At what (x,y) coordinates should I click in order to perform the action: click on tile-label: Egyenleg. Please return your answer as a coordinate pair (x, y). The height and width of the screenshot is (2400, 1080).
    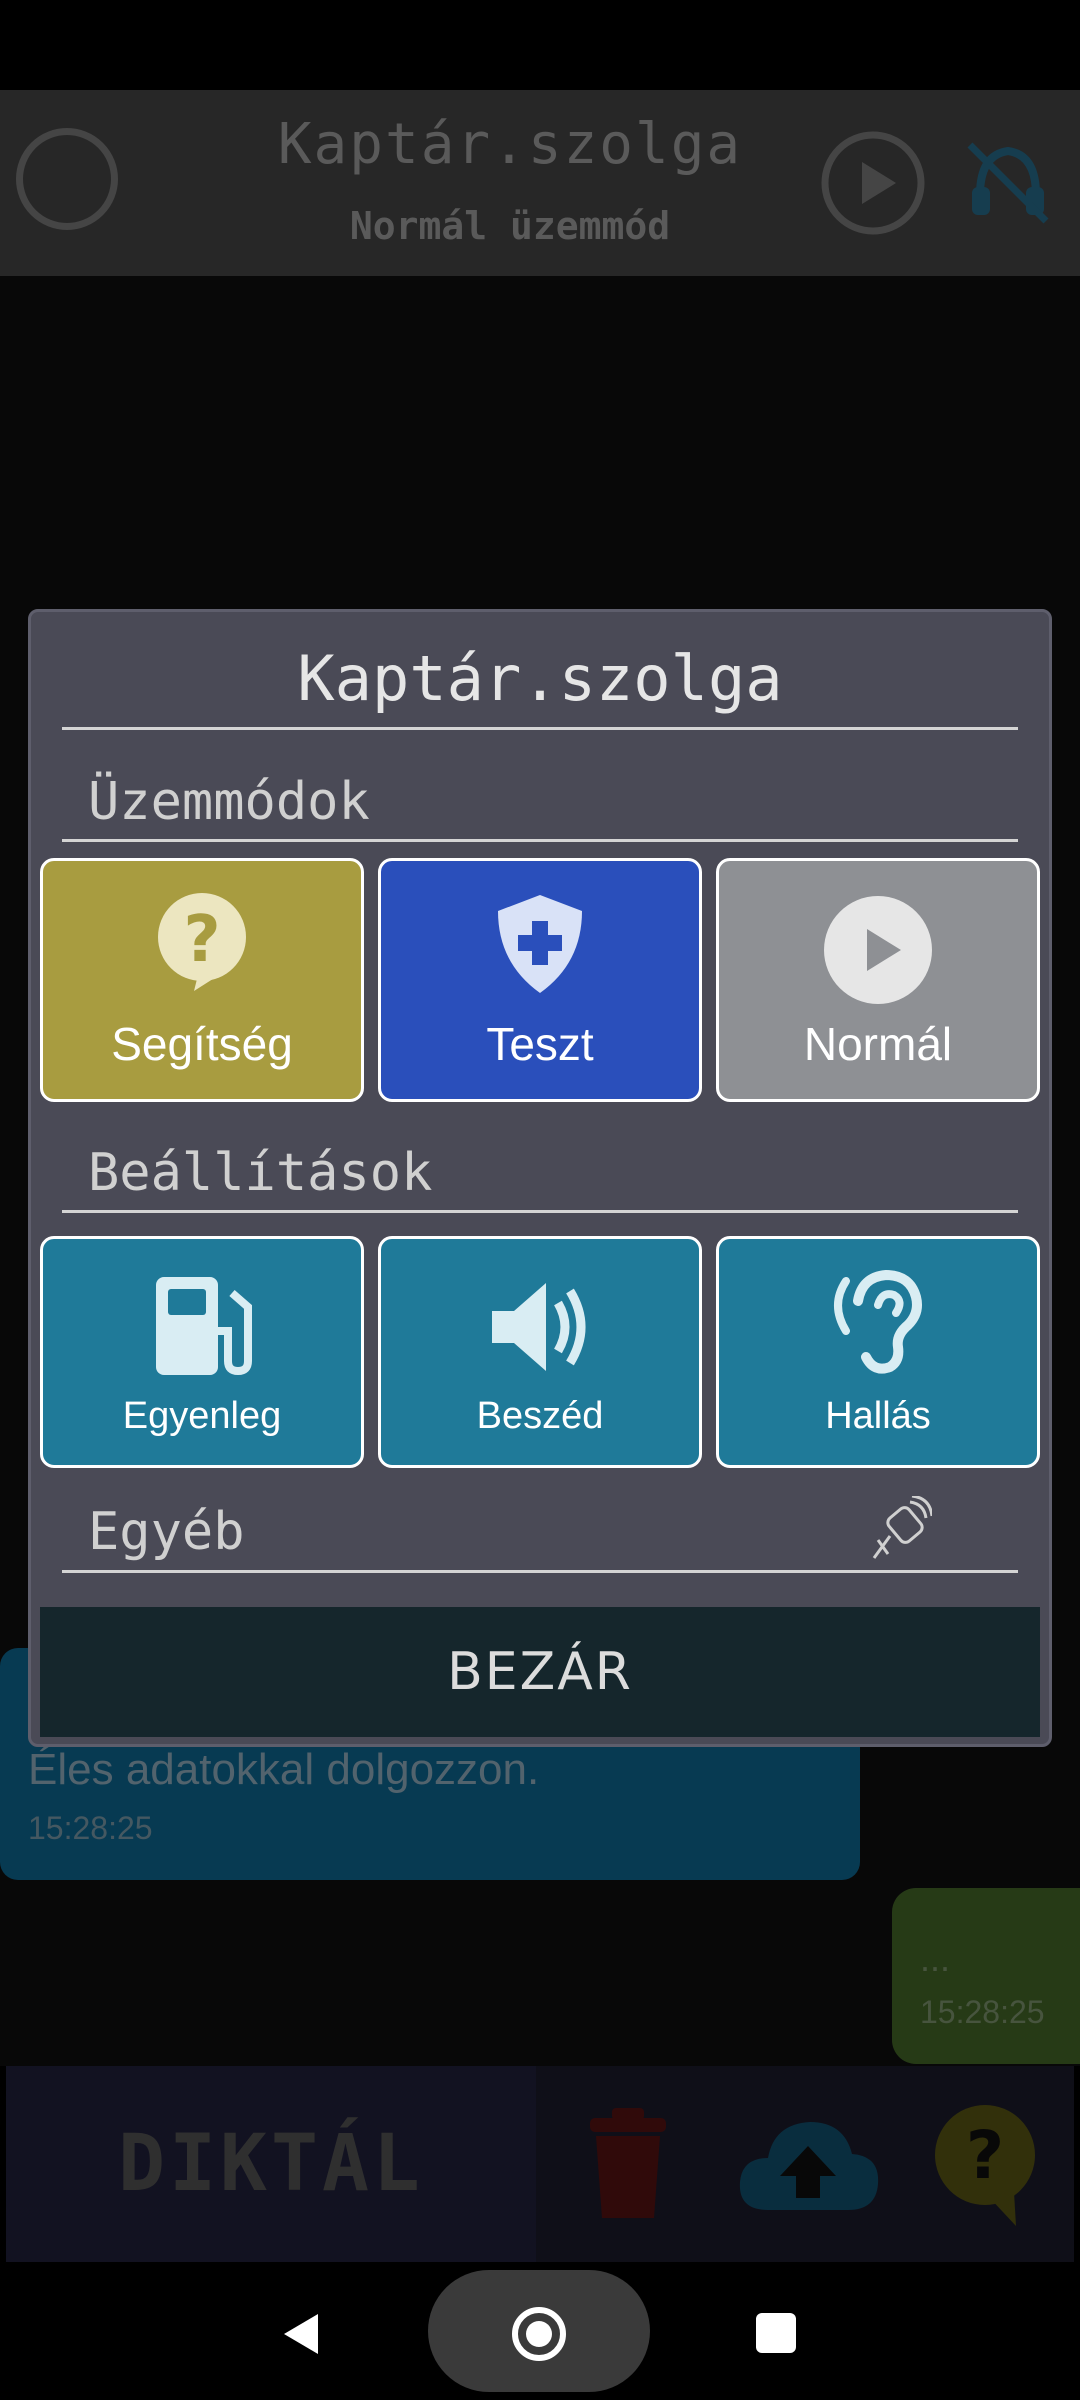
    Looking at the image, I should click on (202, 1416).